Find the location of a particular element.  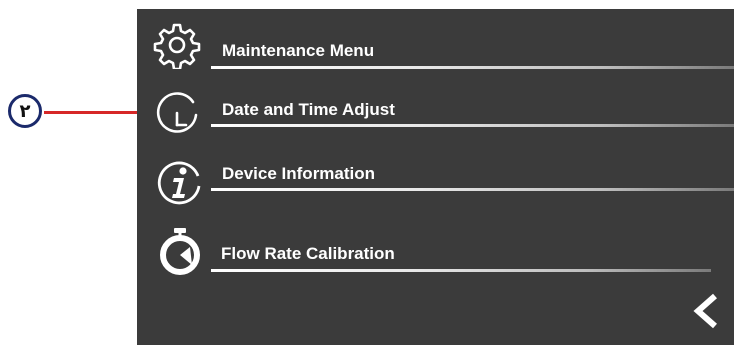

chevron-left-icon is located at coordinates (705, 311).